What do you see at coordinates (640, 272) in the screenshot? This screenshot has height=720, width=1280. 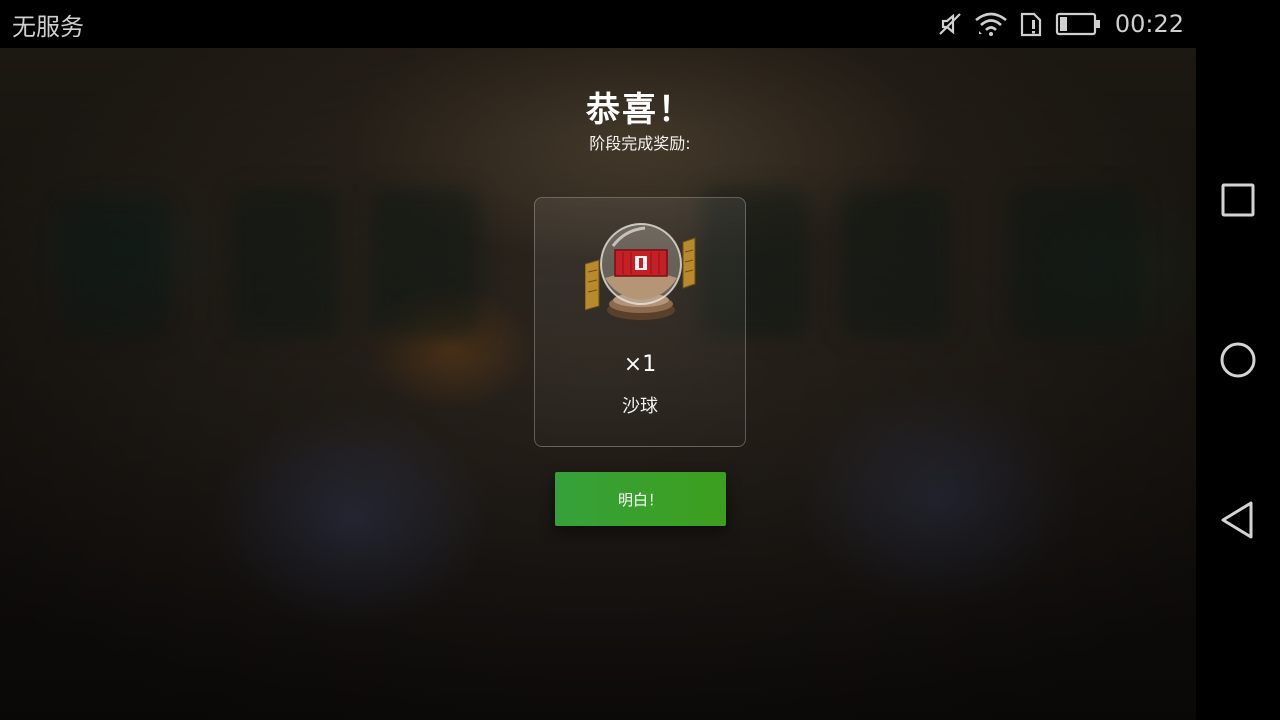 I see `snow-globe-container-icon` at bounding box center [640, 272].